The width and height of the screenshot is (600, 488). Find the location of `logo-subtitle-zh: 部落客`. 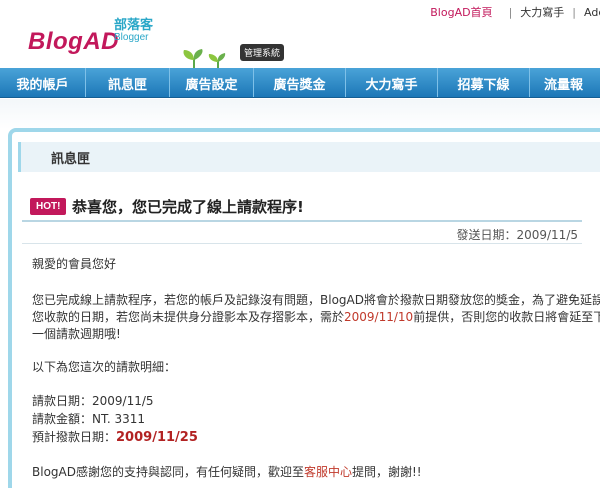

logo-subtitle-zh: 部落客 is located at coordinates (134, 25).